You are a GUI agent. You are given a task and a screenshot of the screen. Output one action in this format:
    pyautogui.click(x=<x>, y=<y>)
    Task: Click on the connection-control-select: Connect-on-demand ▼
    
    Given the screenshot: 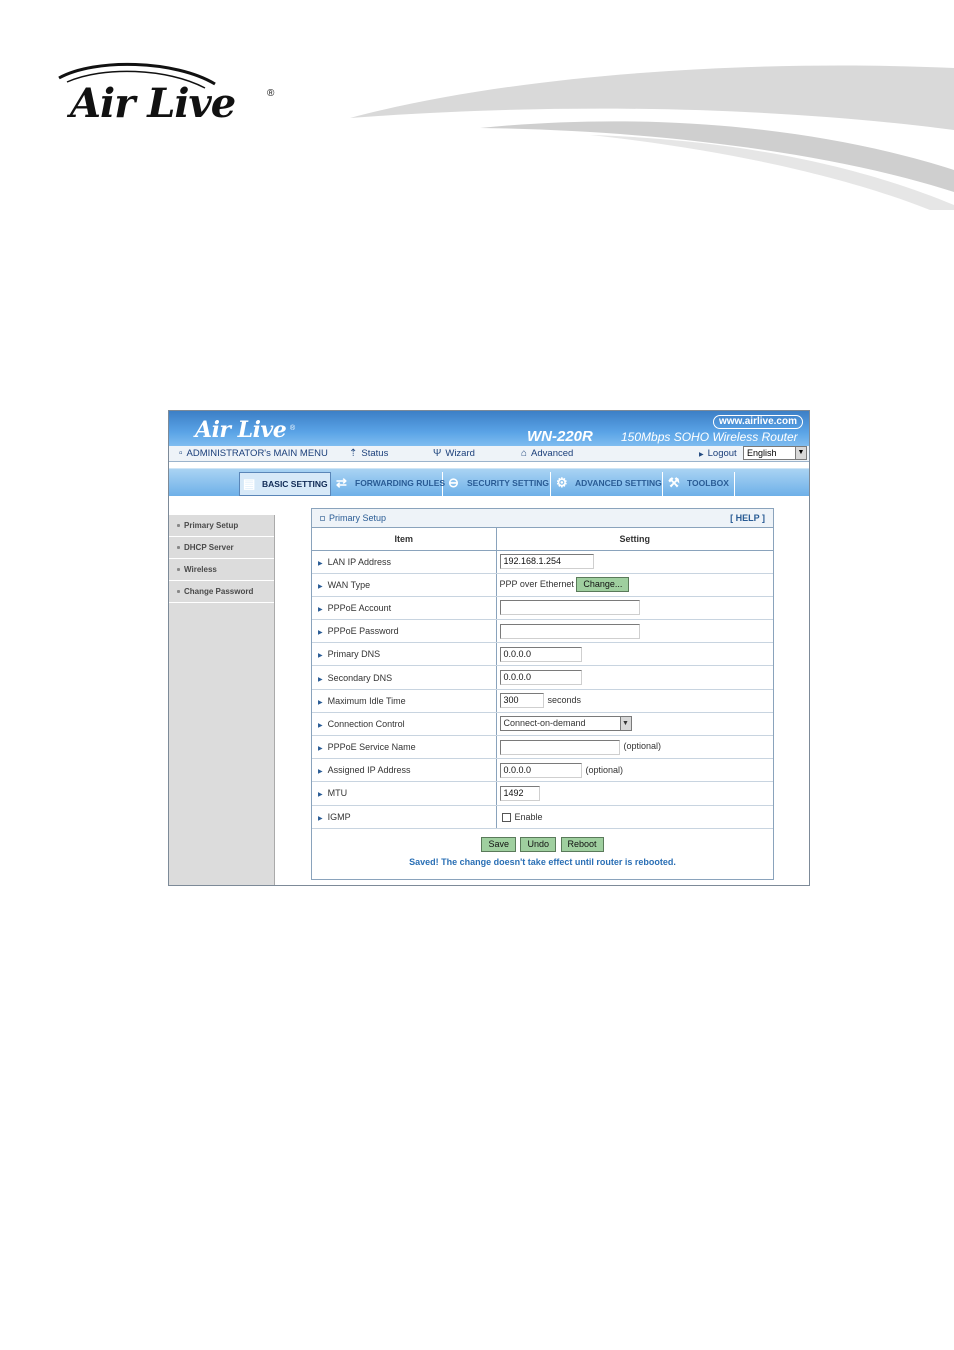 What is the action you would take?
    pyautogui.click(x=565, y=724)
    